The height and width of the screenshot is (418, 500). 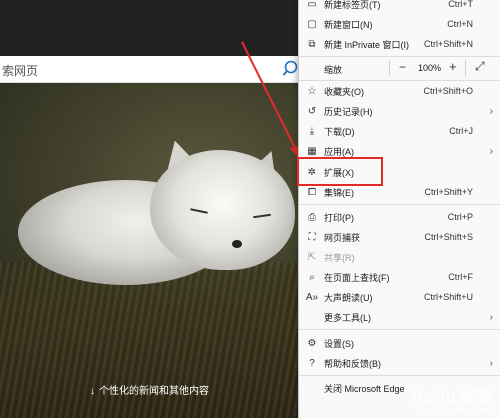 What do you see at coordinates (460, 217) in the screenshot?
I see `menu-item-shortcut: Ctrl+P` at bounding box center [460, 217].